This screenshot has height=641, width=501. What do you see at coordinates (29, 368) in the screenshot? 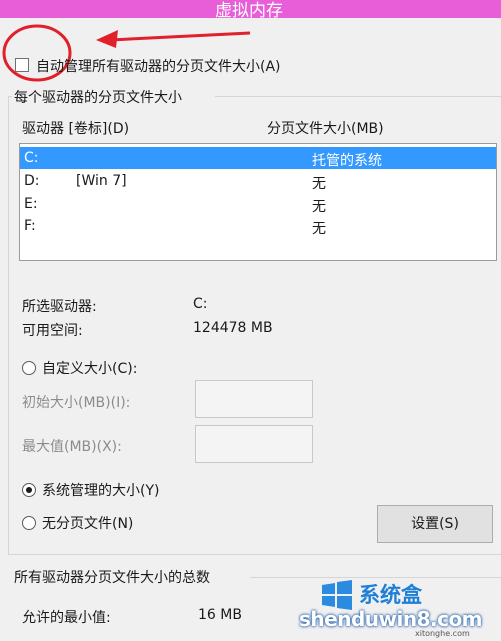
I see `custom-size-radio` at bounding box center [29, 368].